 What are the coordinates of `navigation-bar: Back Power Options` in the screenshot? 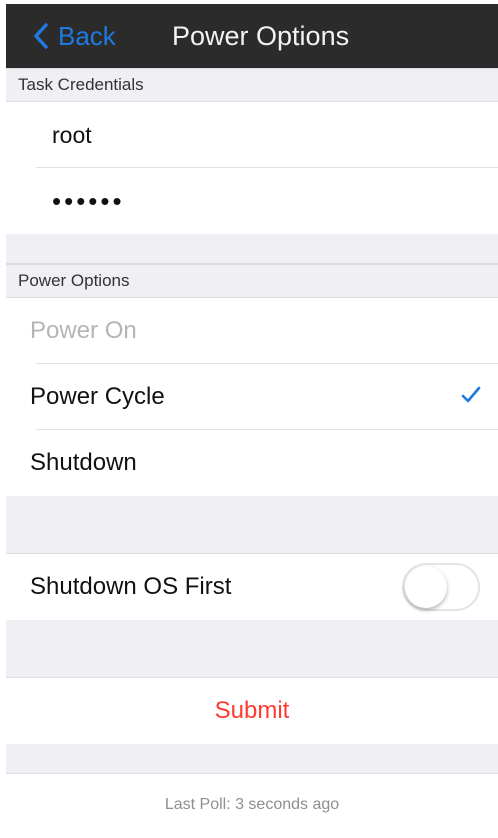 It's located at (252, 36).